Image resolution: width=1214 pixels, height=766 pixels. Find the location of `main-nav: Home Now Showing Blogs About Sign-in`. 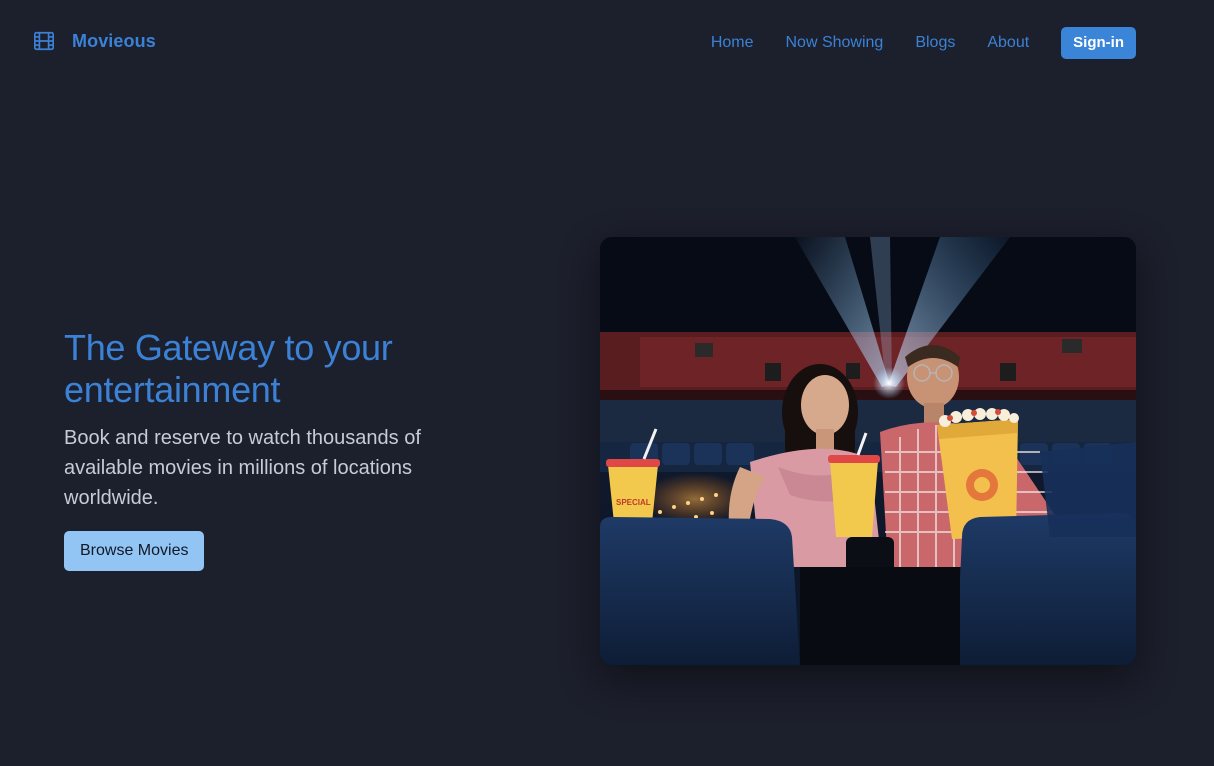

main-nav: Home Now Showing Blogs About Sign-in is located at coordinates (923, 43).